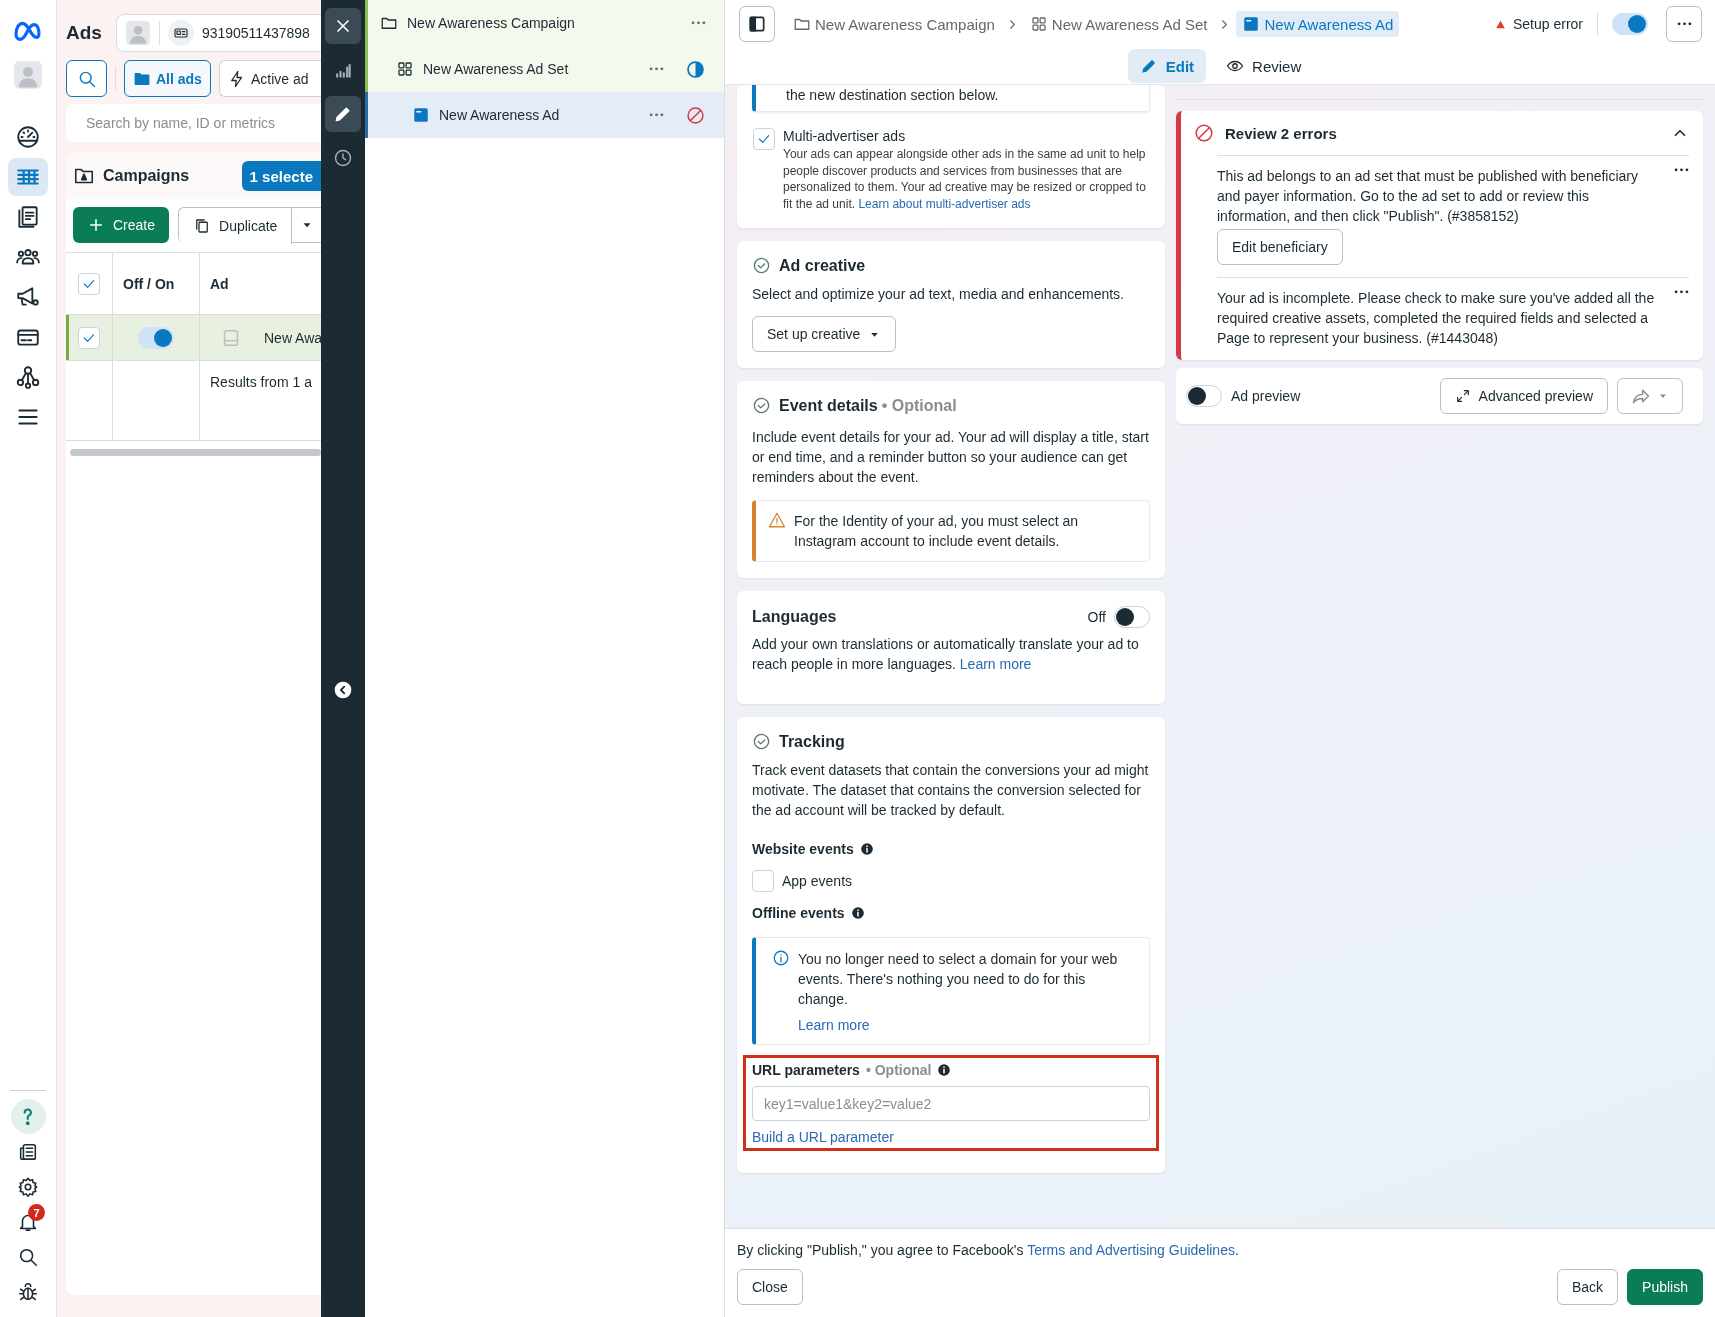  Describe the element at coordinates (491, 23) in the screenshot. I see `item-name: New Awareness Campaign` at that location.